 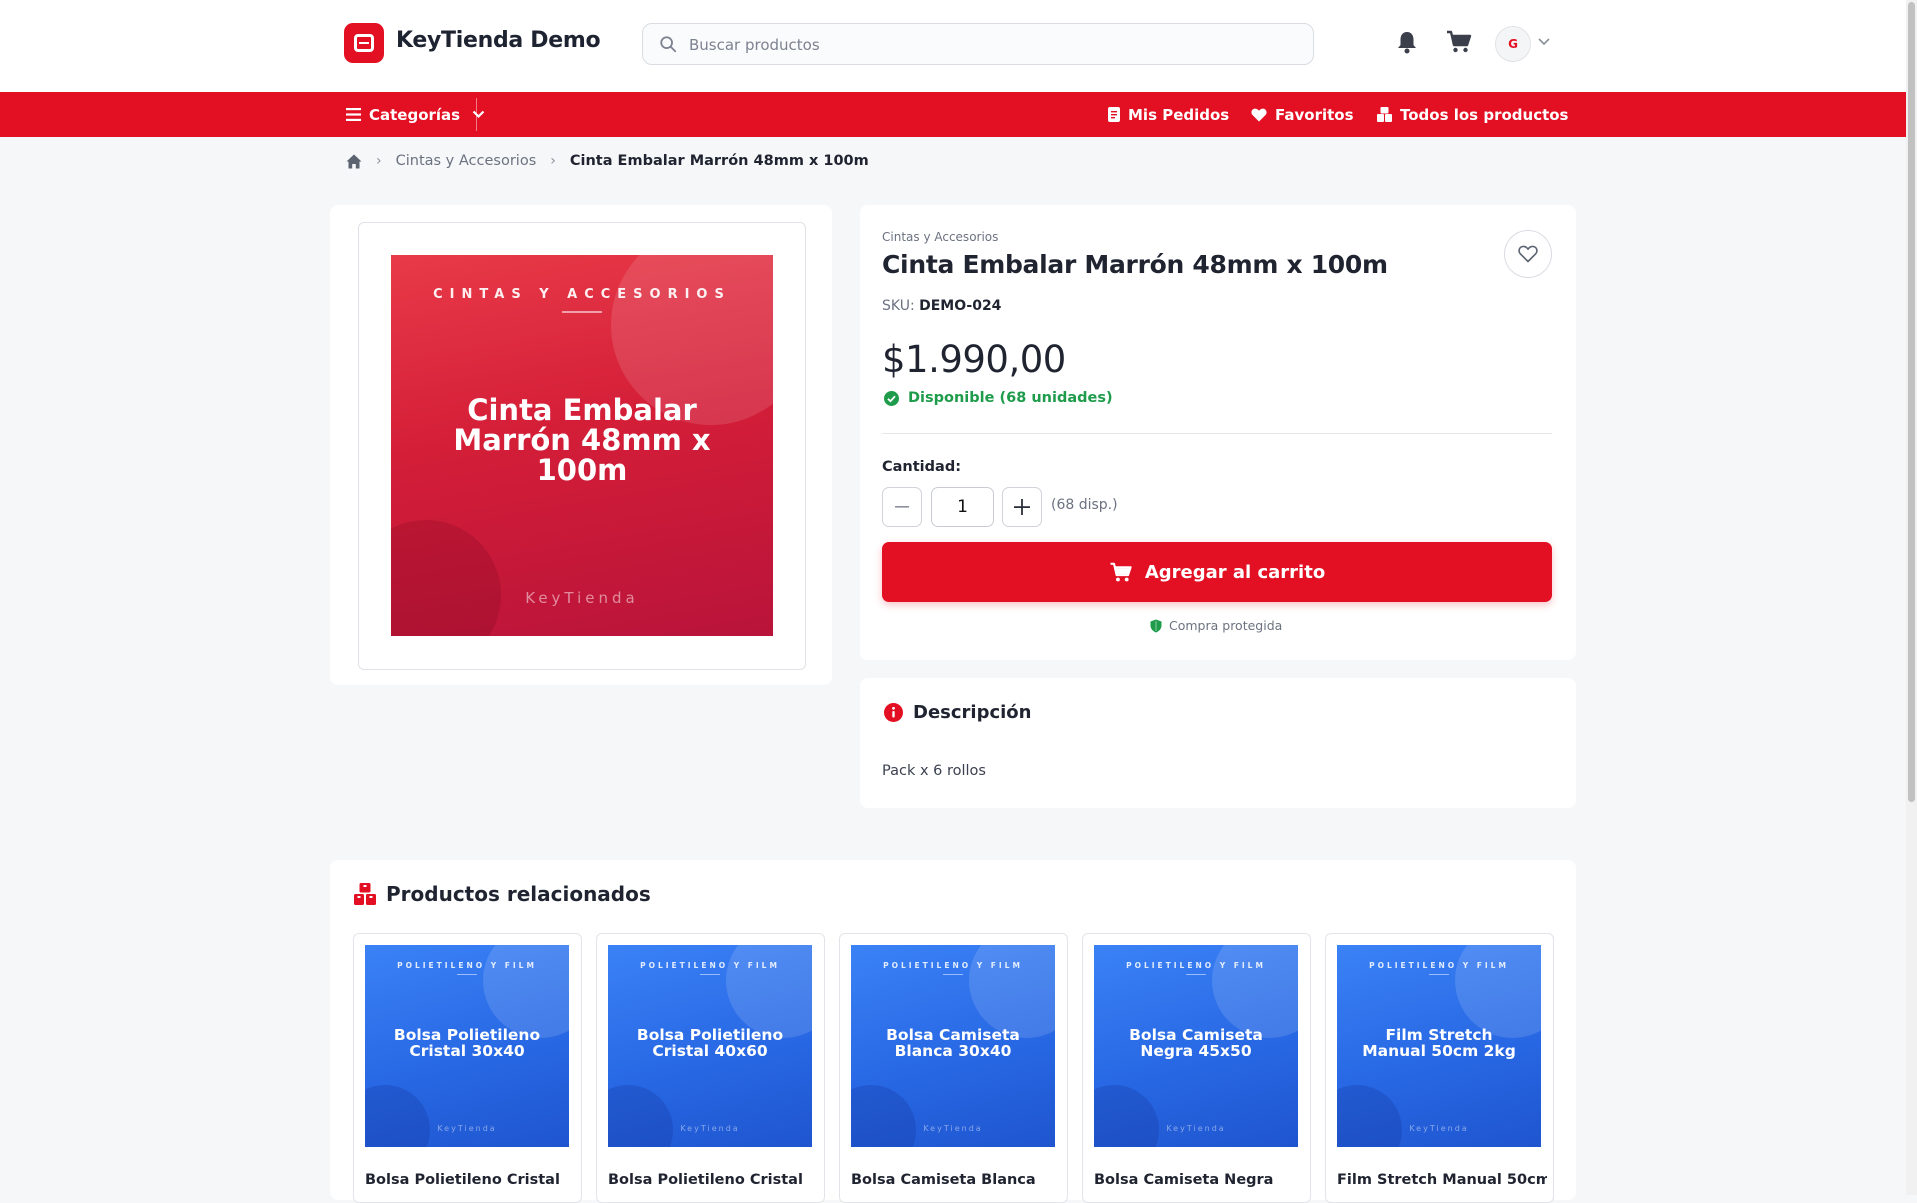 I want to click on related-image-title: Bolsa Polietileno Cristal 40x60, so click(x=710, y=1043).